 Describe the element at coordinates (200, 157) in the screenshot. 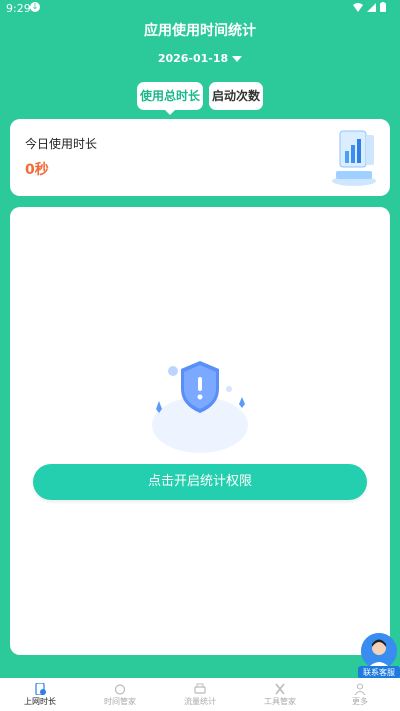

I see `today-usage-card: 今日使用时长 0秒` at that location.